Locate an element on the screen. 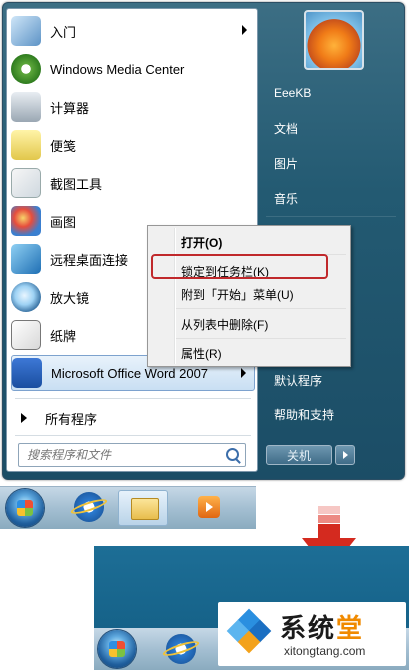 Image resolution: width=409 pixels, height=670 pixels. folder-icon is located at coordinates (145, 509).